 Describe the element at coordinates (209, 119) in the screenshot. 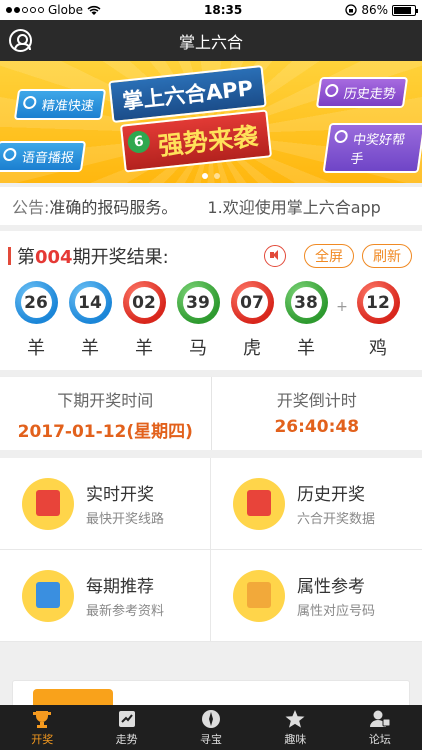

I see `banner-headline: 掌上六合APP 6 强势来袭` at that location.